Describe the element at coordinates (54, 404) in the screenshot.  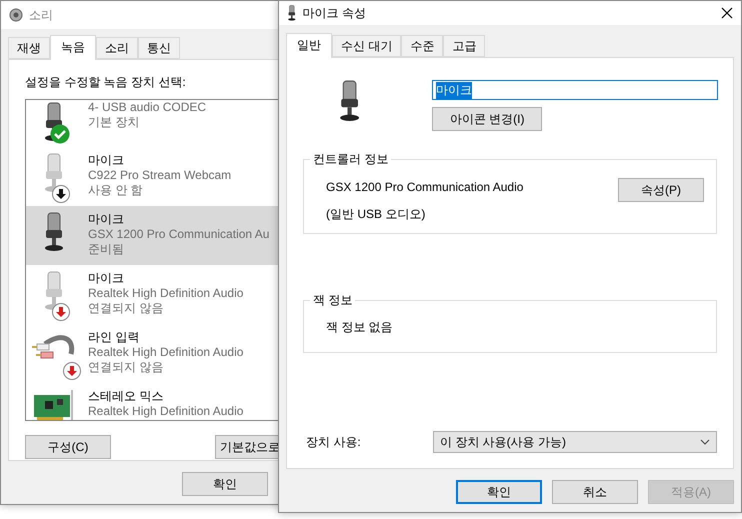
I see `circuit-board-icon` at that location.